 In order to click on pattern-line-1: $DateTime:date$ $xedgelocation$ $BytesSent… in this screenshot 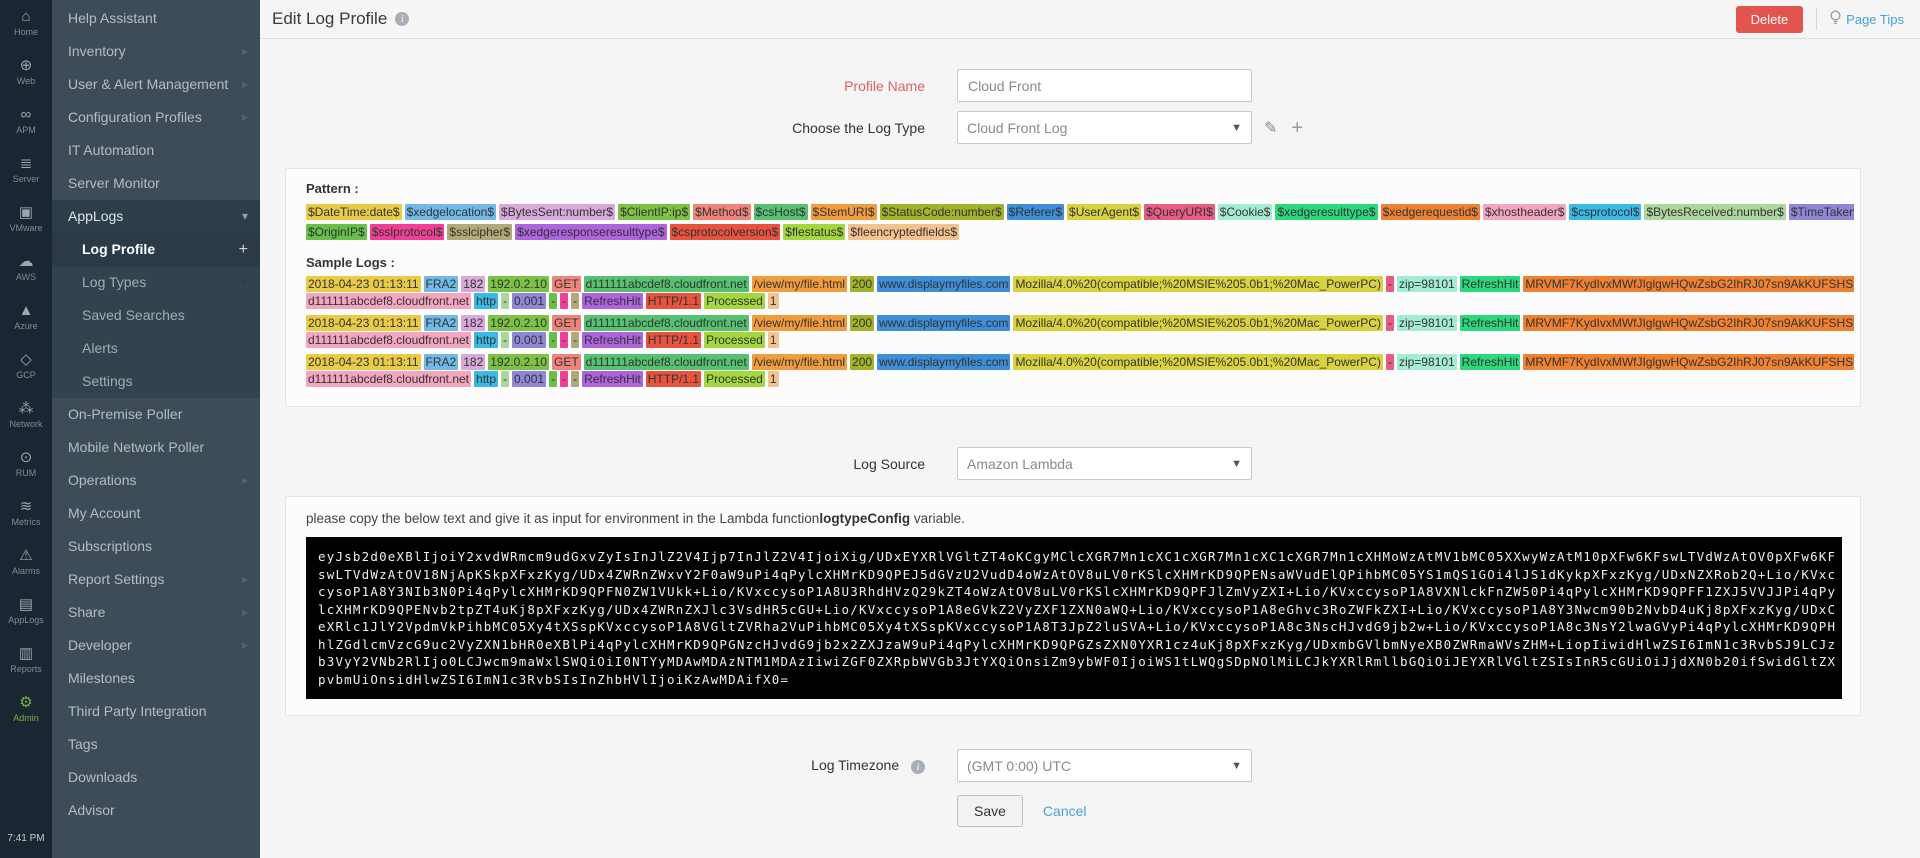, I will do `click(1080, 211)`.